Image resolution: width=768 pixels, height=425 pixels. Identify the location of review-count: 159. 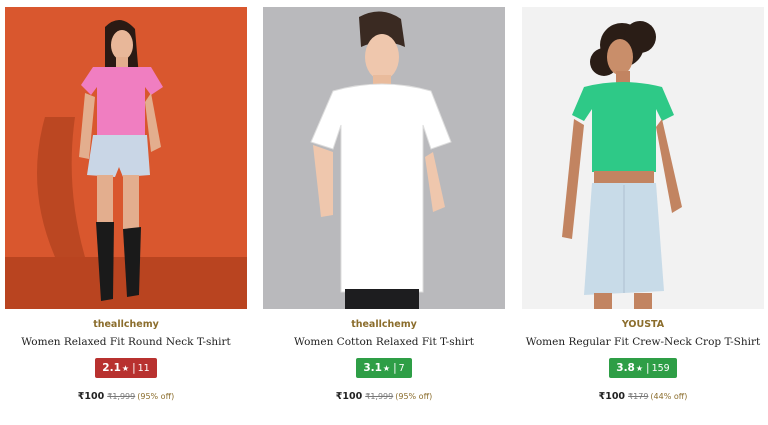
(660, 368).